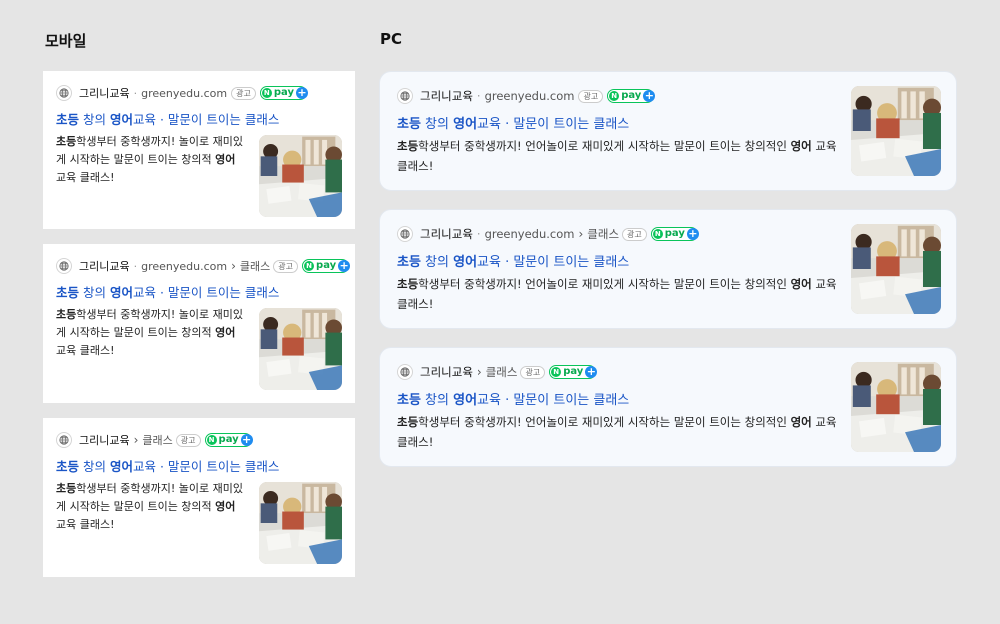 The height and width of the screenshot is (624, 1000). What do you see at coordinates (66, 41) in the screenshot?
I see `mobile-section-title: 모바일` at bounding box center [66, 41].